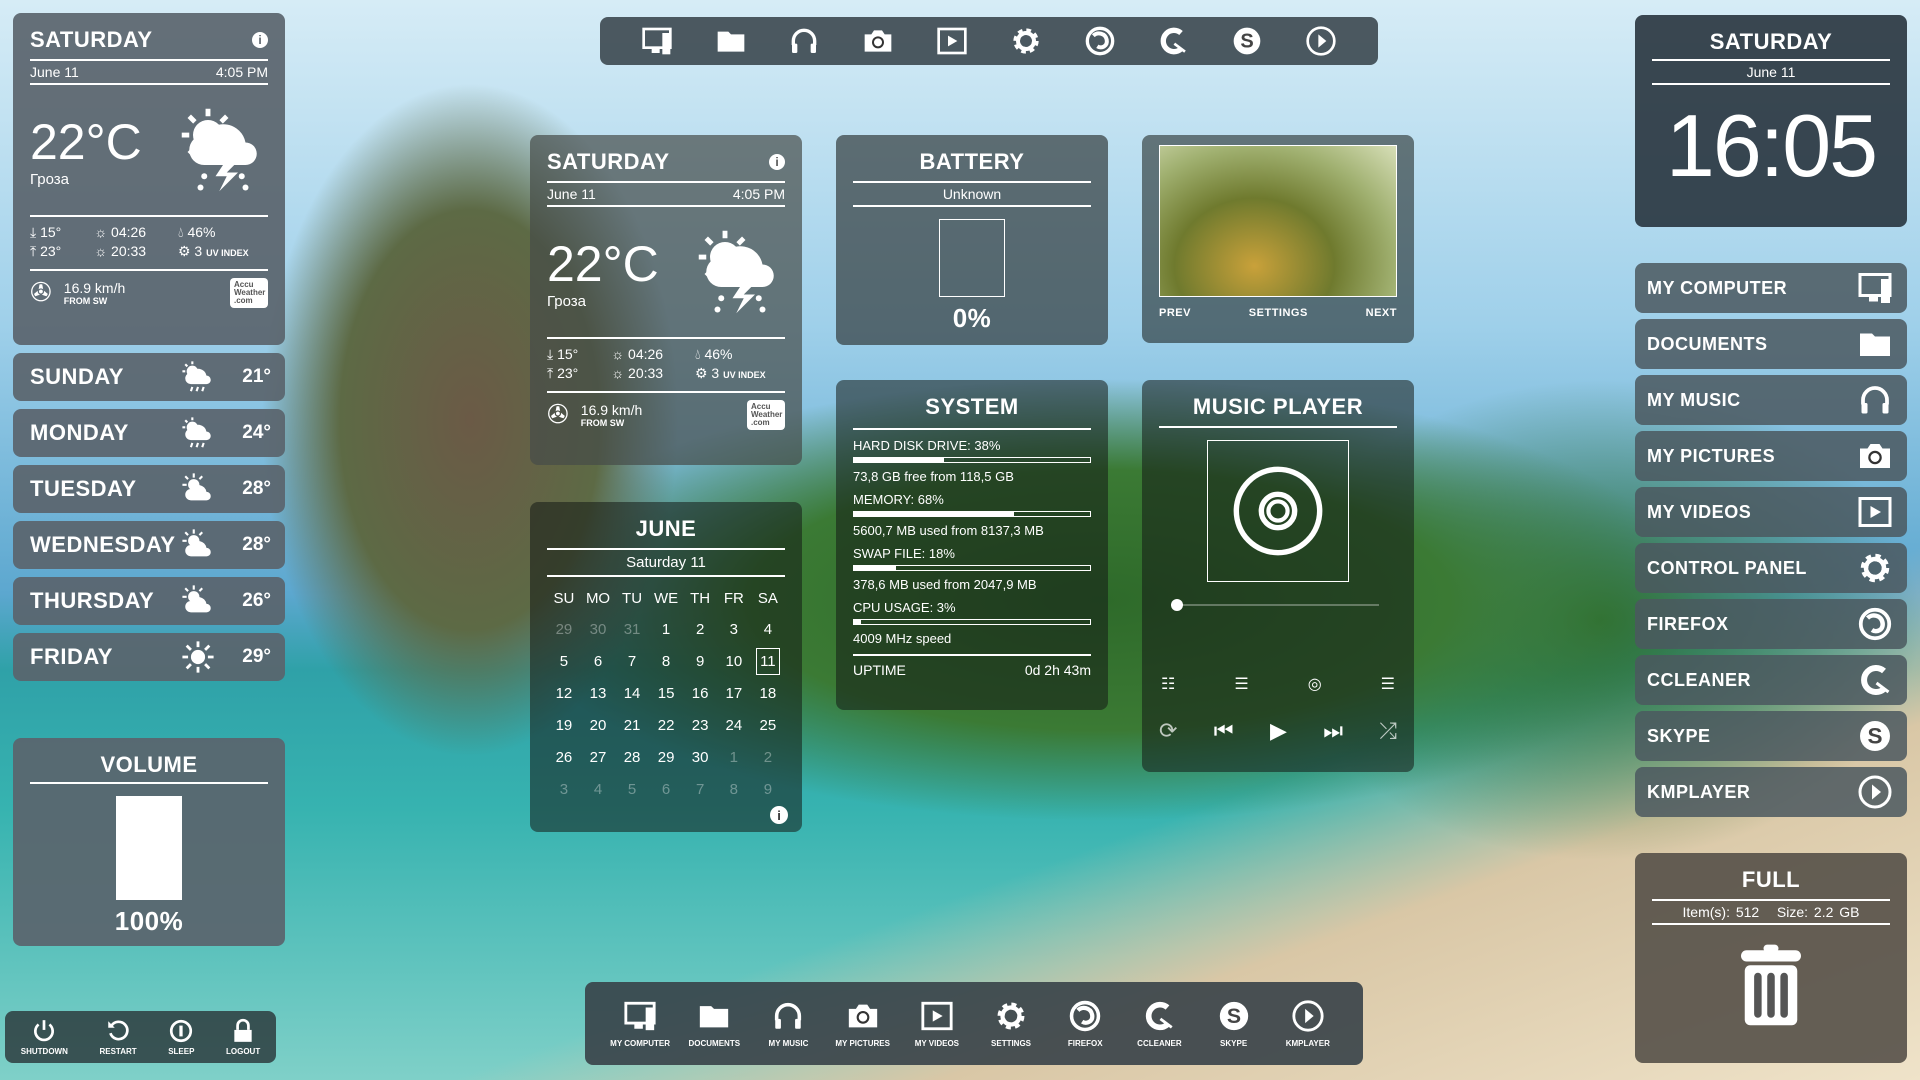 This screenshot has height=1080, width=1920. I want to click on shuffle-icon: ⤮, so click(1388, 731).